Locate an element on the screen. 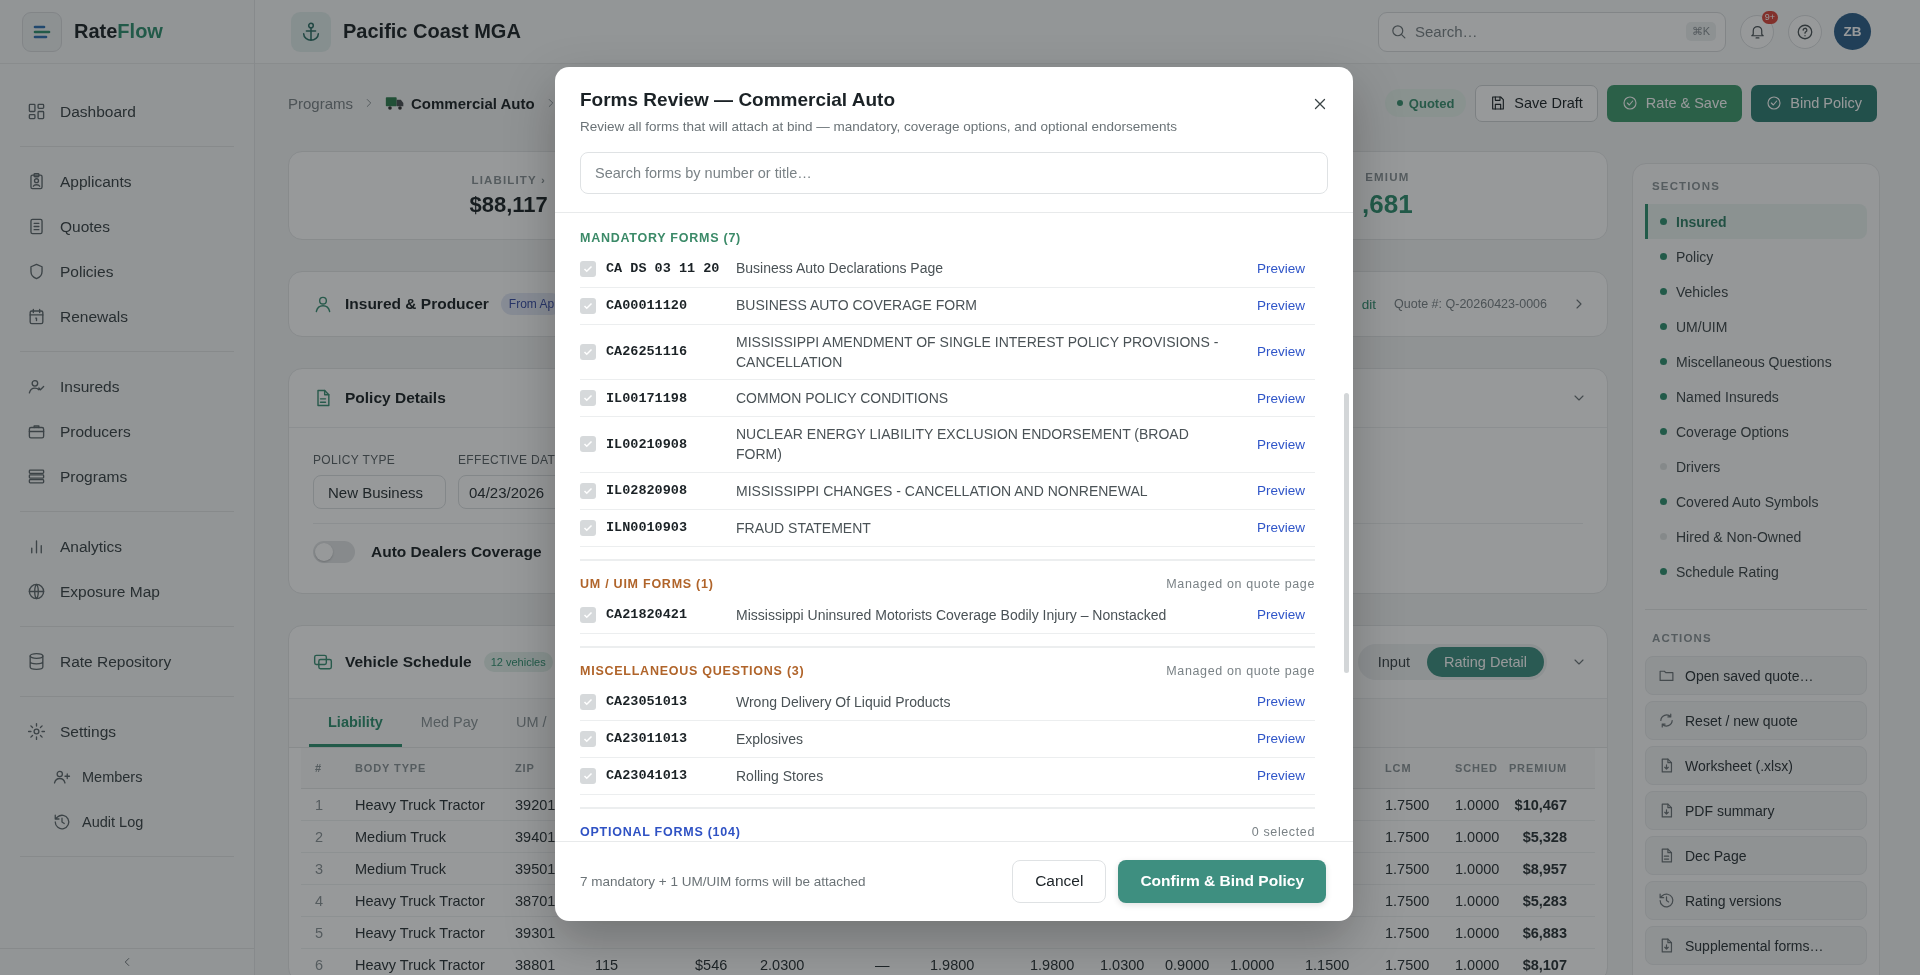 The image size is (1920, 975). table-cell-text: 2 is located at coordinates (319, 836).